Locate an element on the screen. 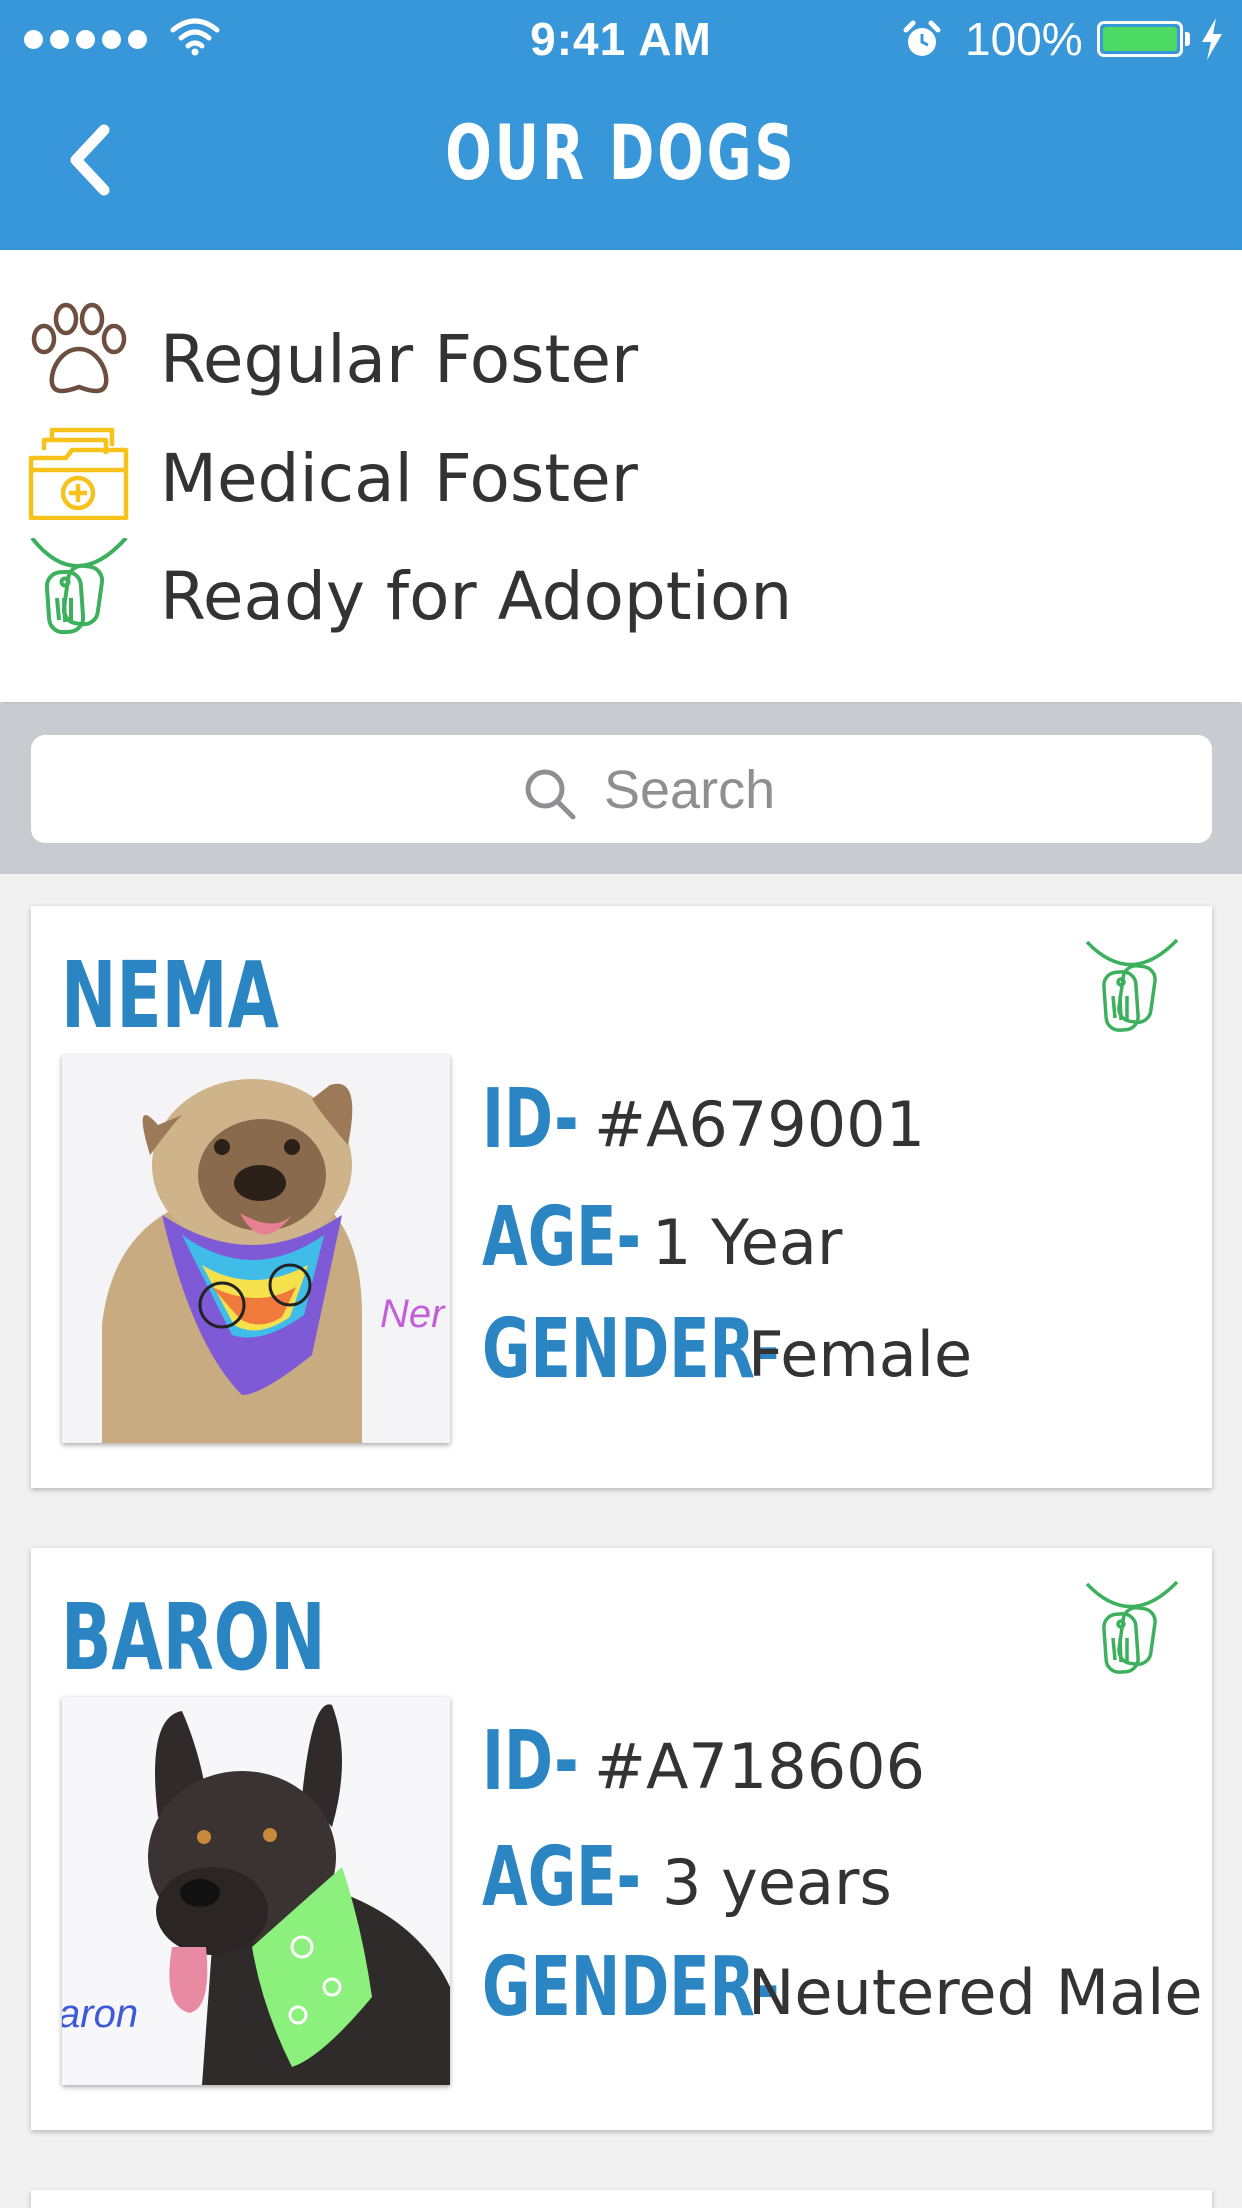 This screenshot has width=1242, height=2208. dog-id-row: ID- #A718606 is located at coordinates (703, 1764).